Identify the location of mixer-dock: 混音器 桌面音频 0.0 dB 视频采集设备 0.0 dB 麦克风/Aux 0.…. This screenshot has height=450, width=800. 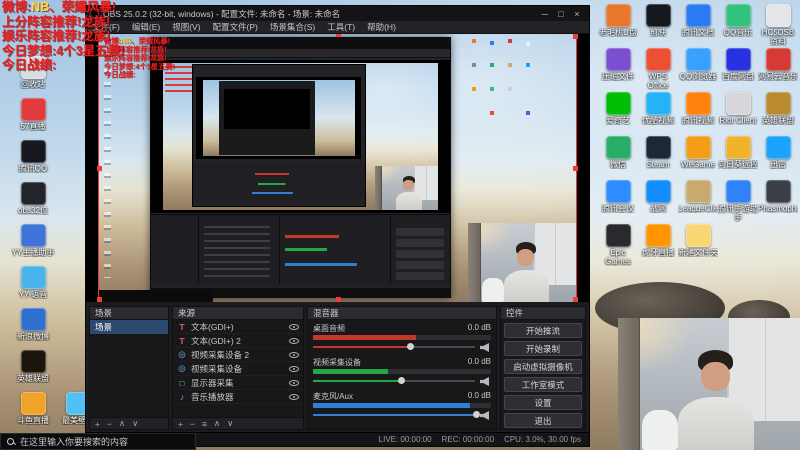
(402, 368).